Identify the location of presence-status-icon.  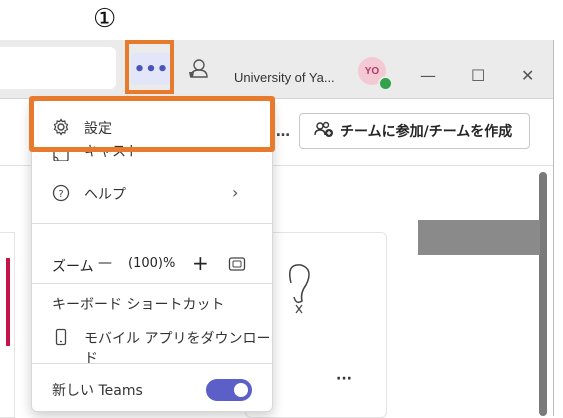
(385, 83).